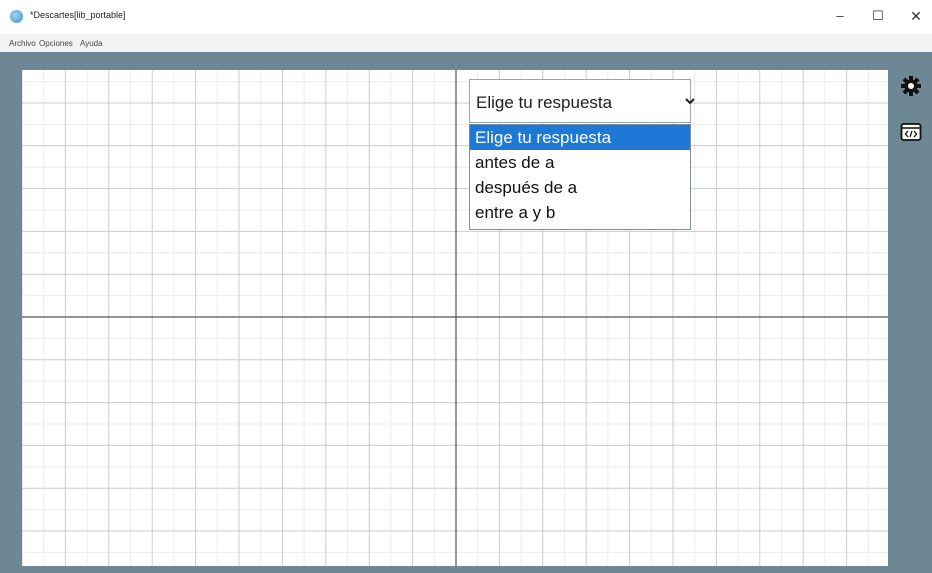  I want to click on menu-ayuda: Ayuda, so click(91, 43).